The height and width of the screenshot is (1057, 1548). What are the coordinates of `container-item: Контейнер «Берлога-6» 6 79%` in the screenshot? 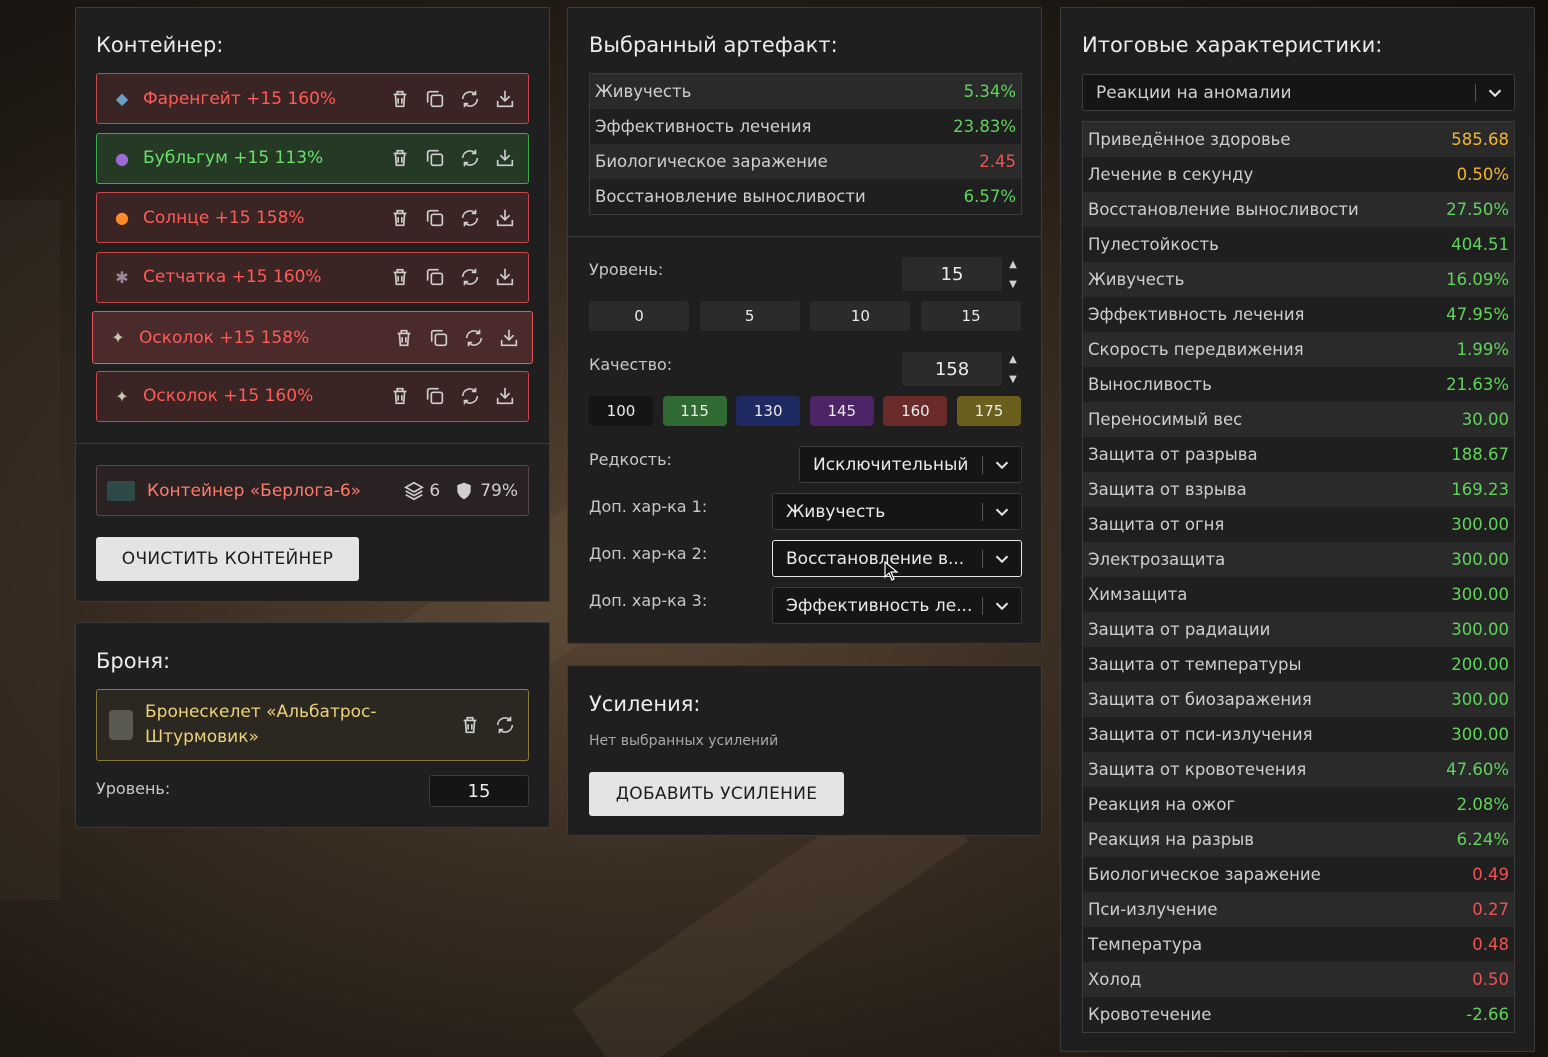 It's located at (312, 490).